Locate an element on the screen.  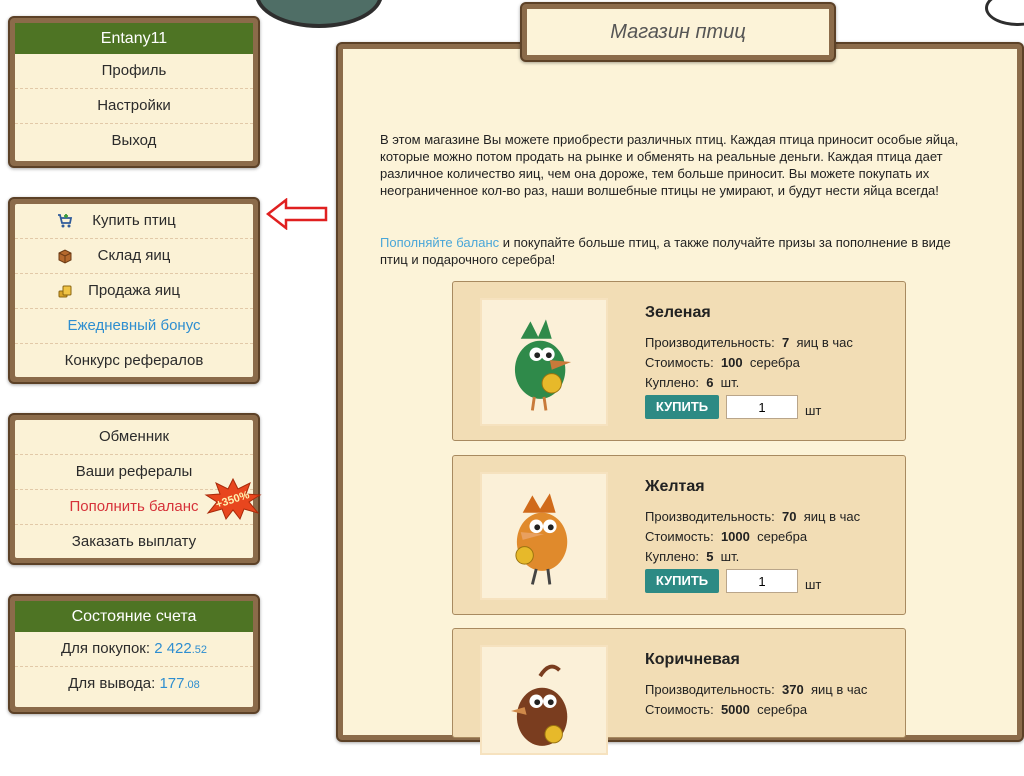
bird-productivity: Производительность: 370 яиц в час is located at coordinates (756, 689).